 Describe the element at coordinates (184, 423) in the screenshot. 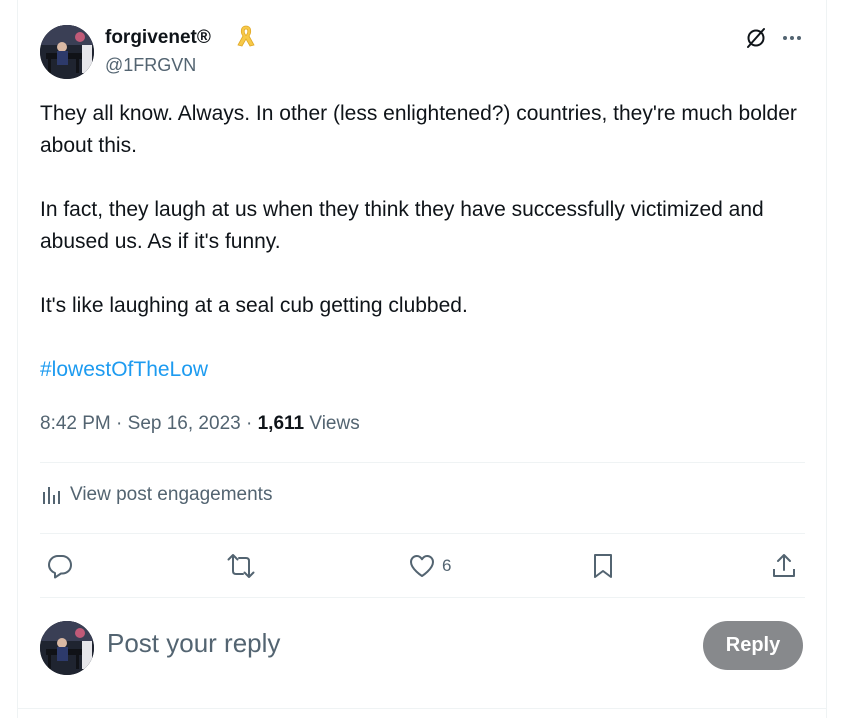

I see `post-date: Sep 16, 2023` at that location.